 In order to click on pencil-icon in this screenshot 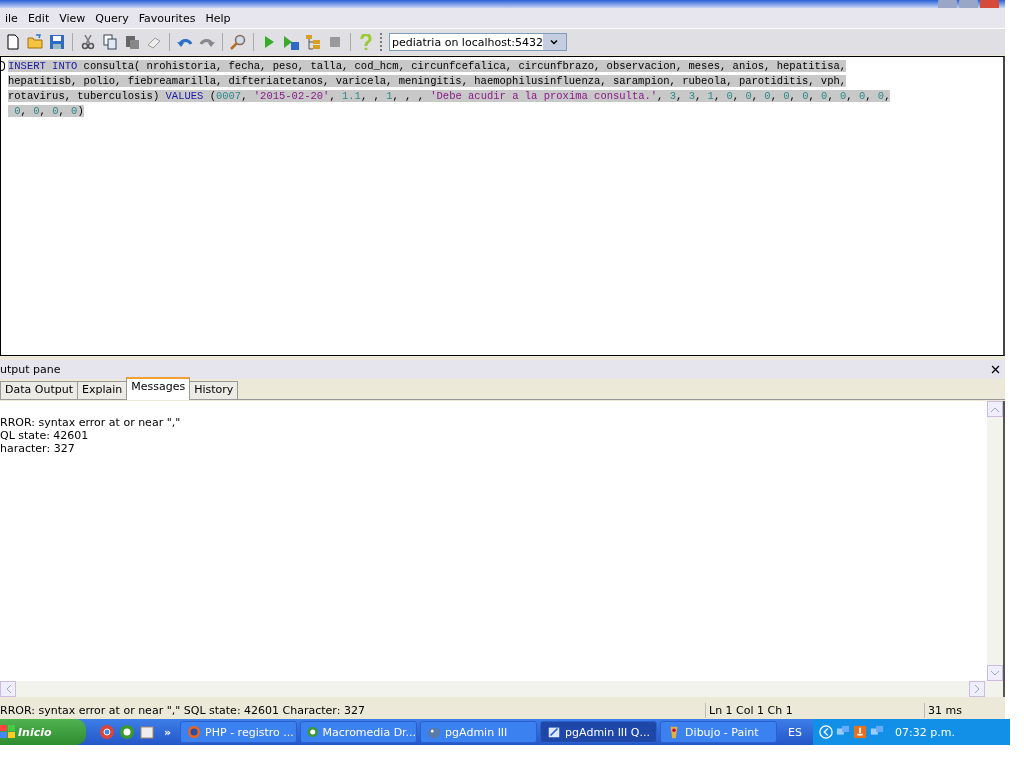, I will do `click(554, 732)`.